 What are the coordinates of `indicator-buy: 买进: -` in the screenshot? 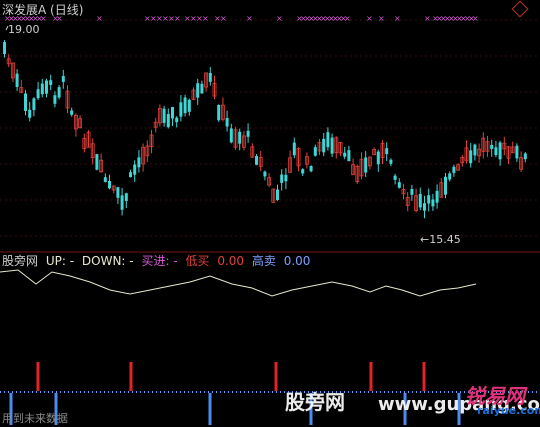 It's located at (159, 261).